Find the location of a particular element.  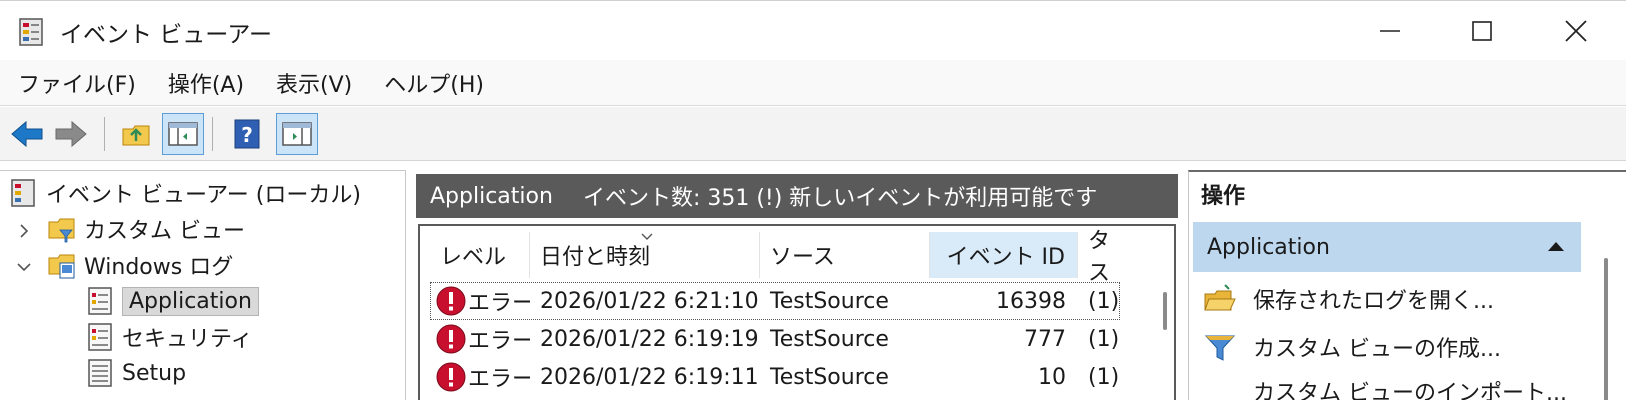

cell-event-id: 10 is located at coordinates (1052, 377).